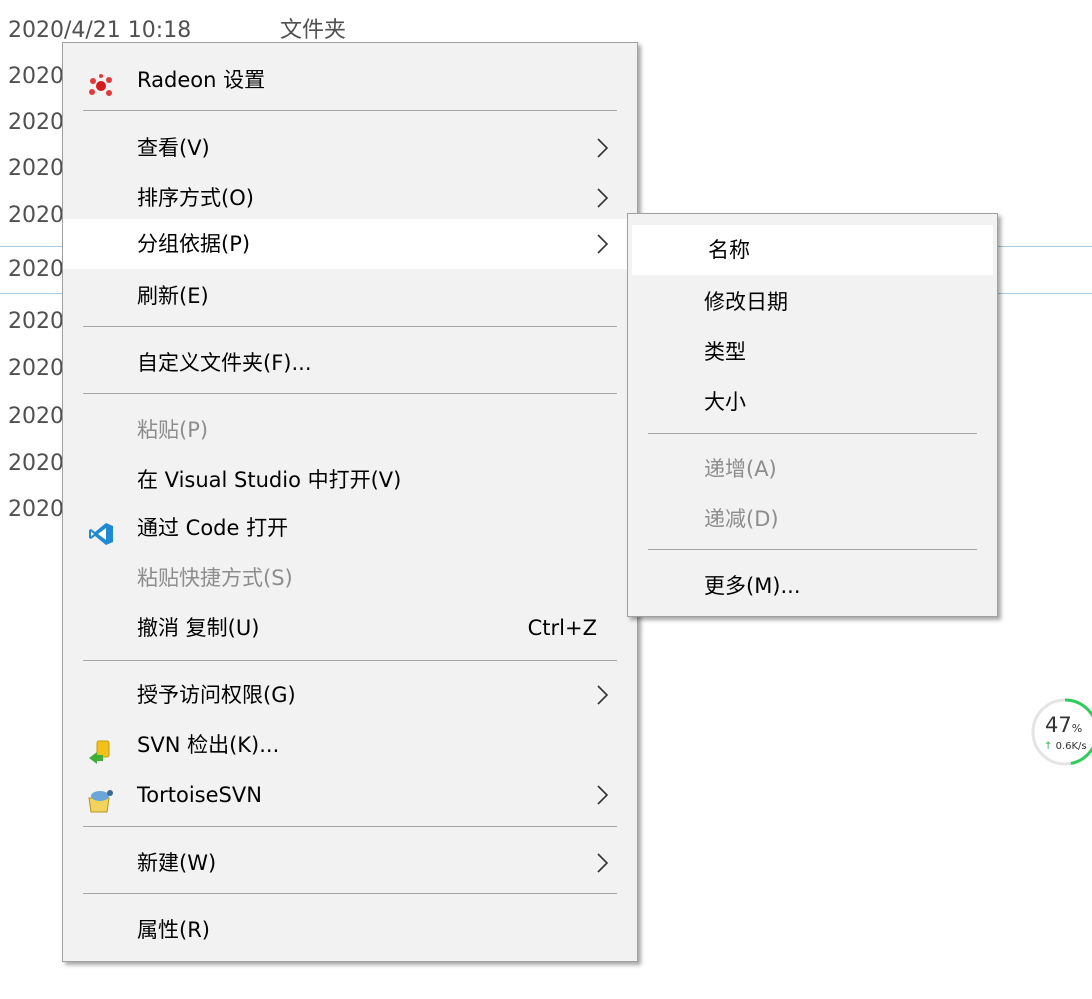 Image resolution: width=1092 pixels, height=999 pixels. I want to click on menu-item-label: 授予访问权限(G), so click(216, 695).